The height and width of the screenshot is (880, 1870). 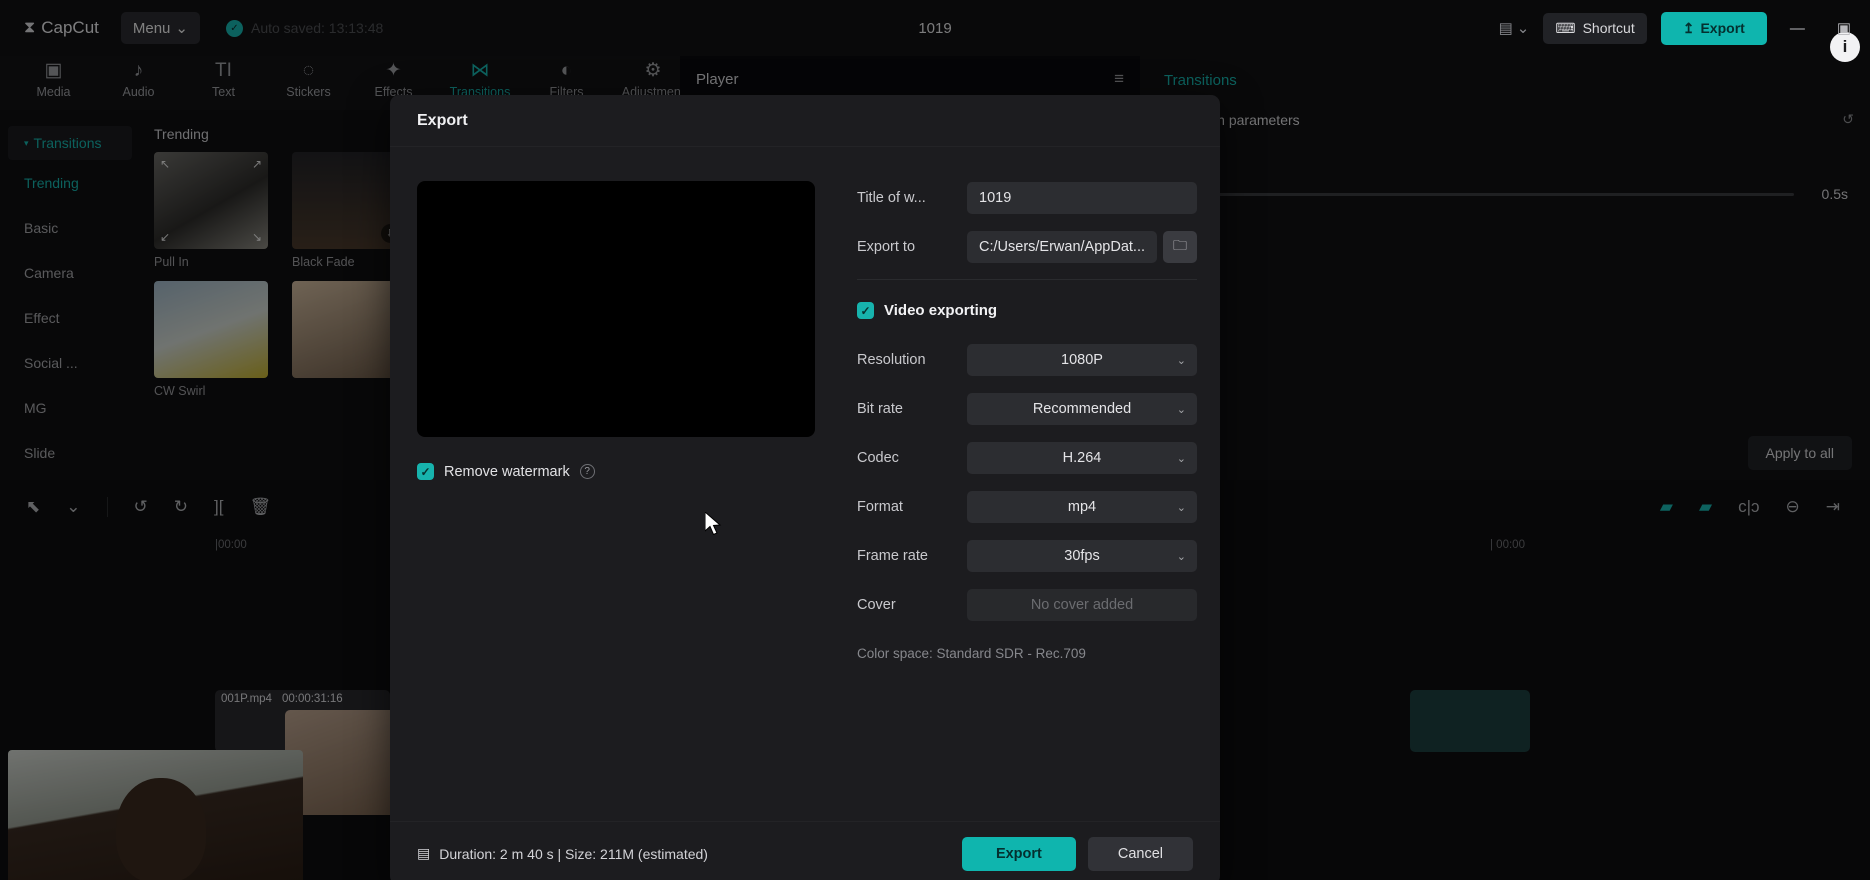 I want to click on film-icon: ▤, so click(x=424, y=853).